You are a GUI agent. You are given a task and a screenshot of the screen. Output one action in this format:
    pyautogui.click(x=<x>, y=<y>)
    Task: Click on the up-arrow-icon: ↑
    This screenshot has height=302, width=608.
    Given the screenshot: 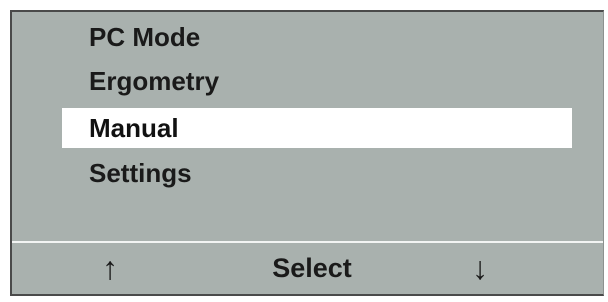 What is the action you would take?
    pyautogui.click(x=110, y=268)
    